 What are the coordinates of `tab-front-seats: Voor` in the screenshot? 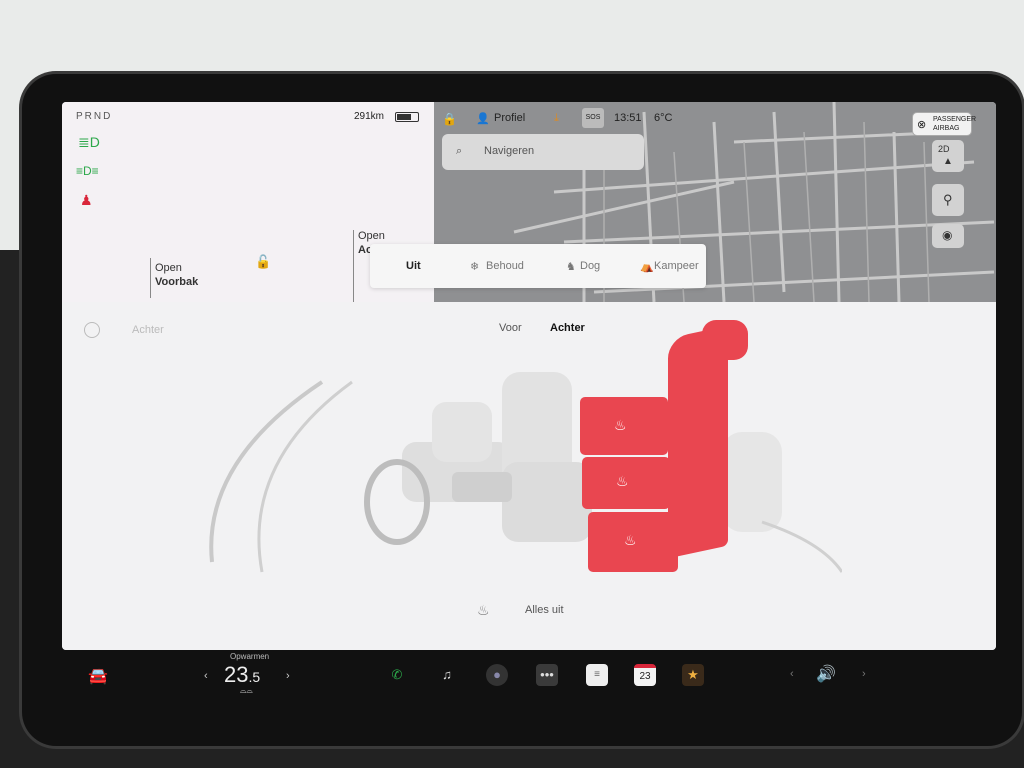 It's located at (510, 328).